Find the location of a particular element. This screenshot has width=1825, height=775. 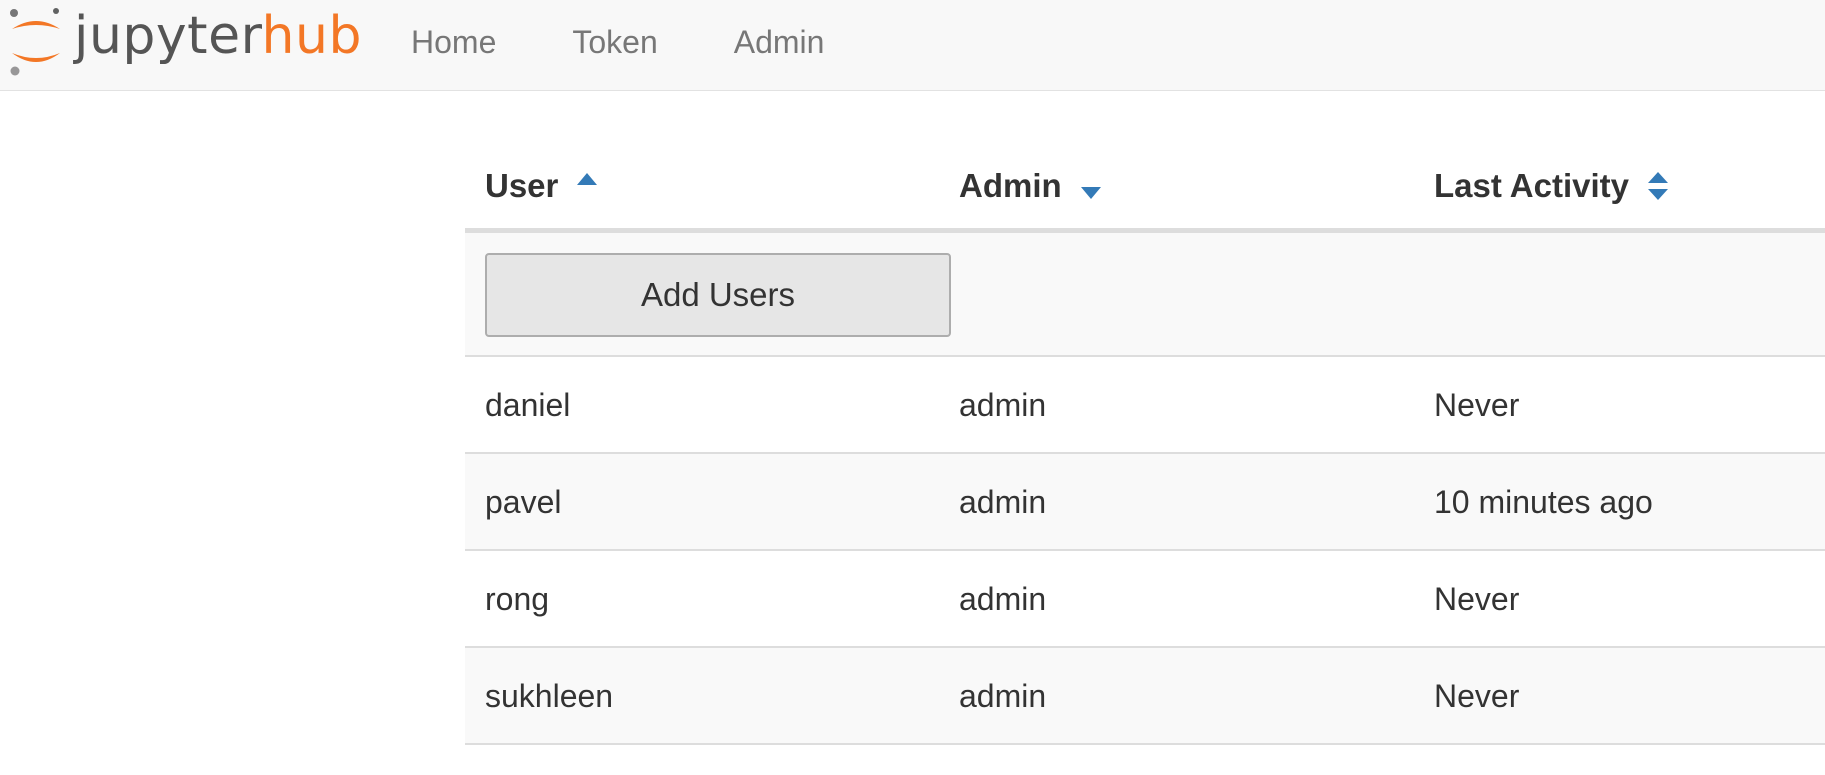

column-header-admin: Admin is located at coordinates (1030, 186).